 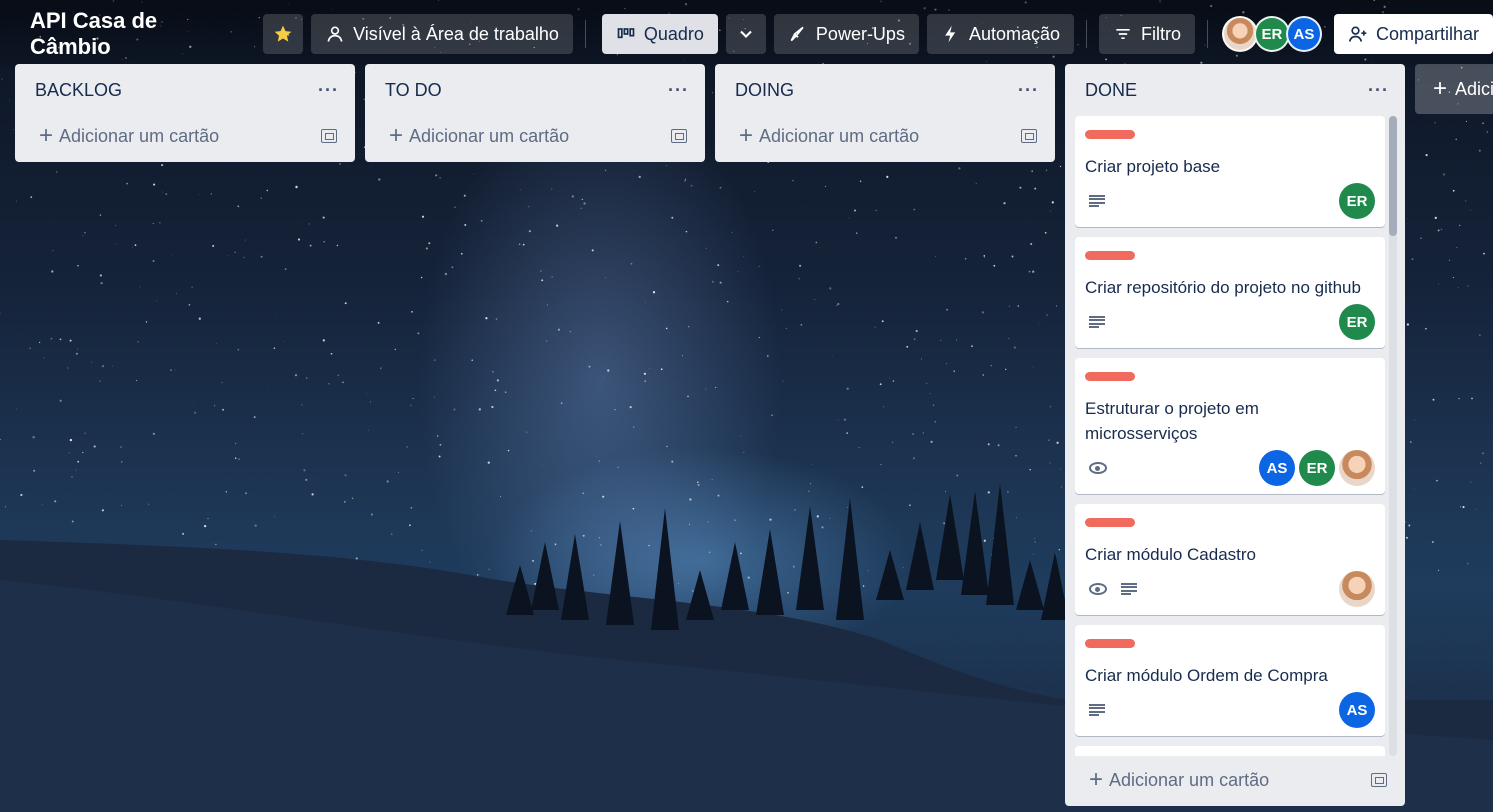 I want to click on star-button, so click(x=283, y=34).